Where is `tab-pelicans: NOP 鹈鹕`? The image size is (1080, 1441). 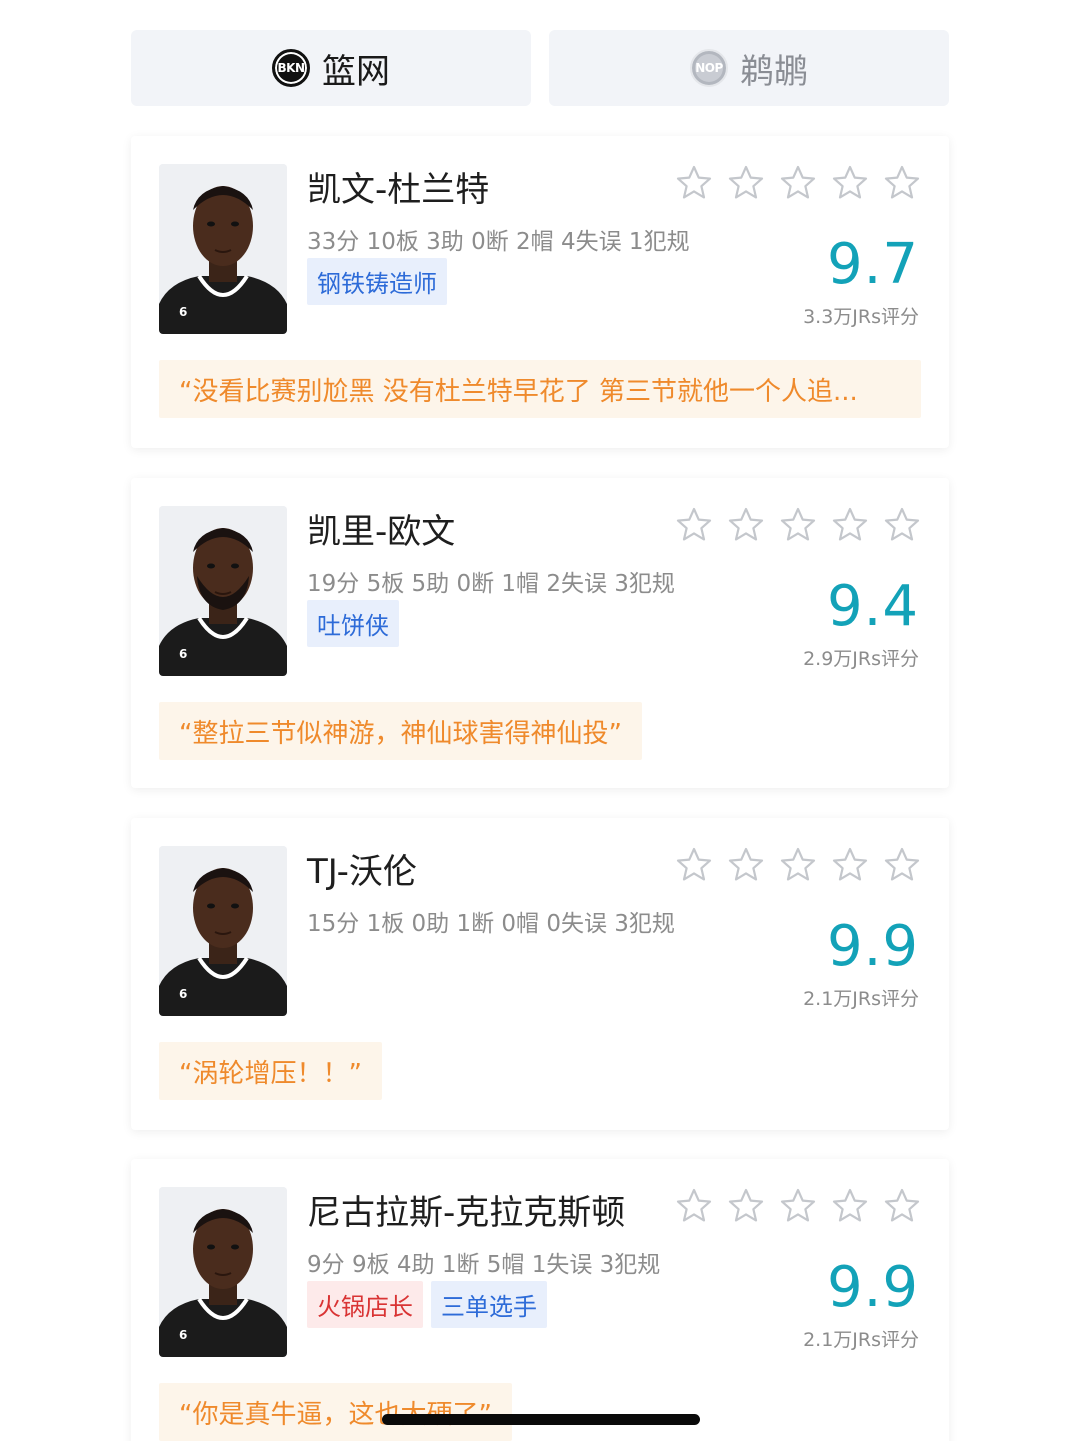 tab-pelicans: NOP 鹈鹕 is located at coordinates (749, 68).